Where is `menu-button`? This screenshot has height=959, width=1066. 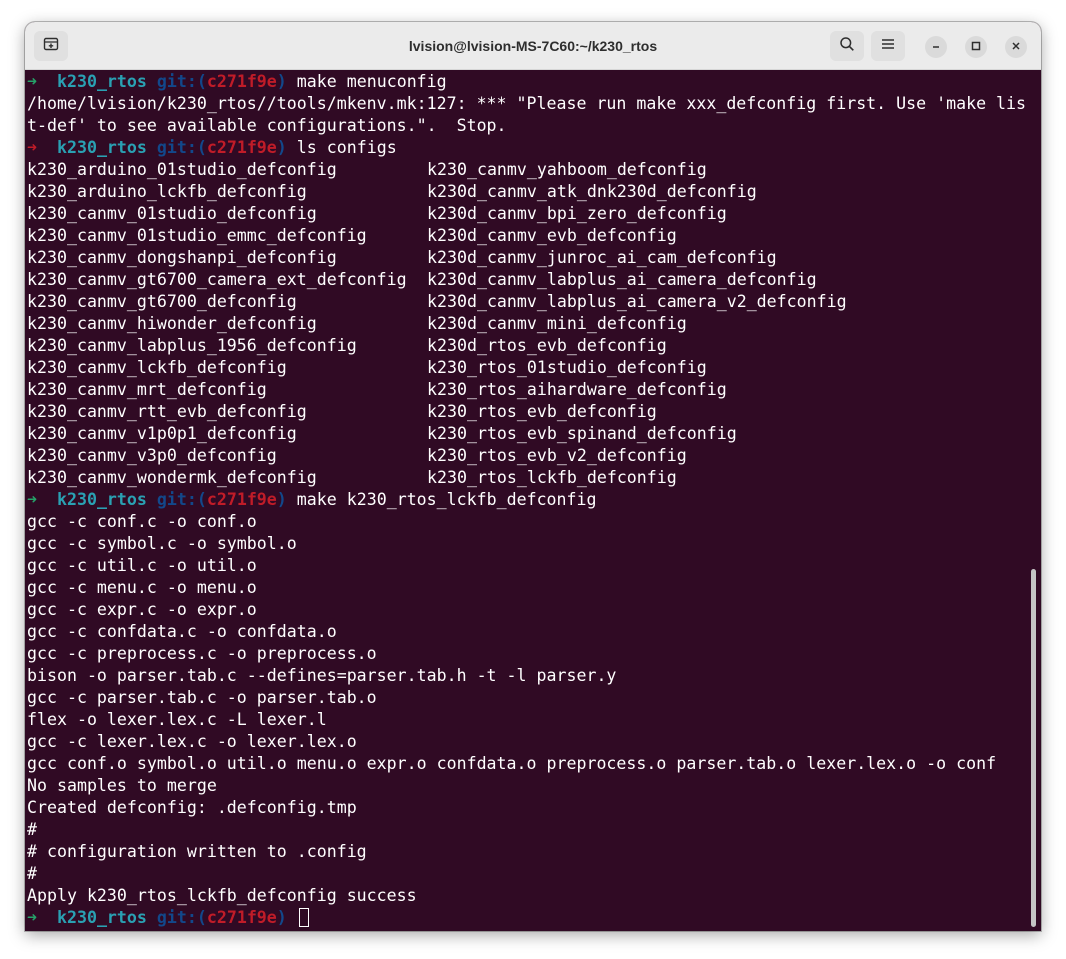 menu-button is located at coordinates (888, 46).